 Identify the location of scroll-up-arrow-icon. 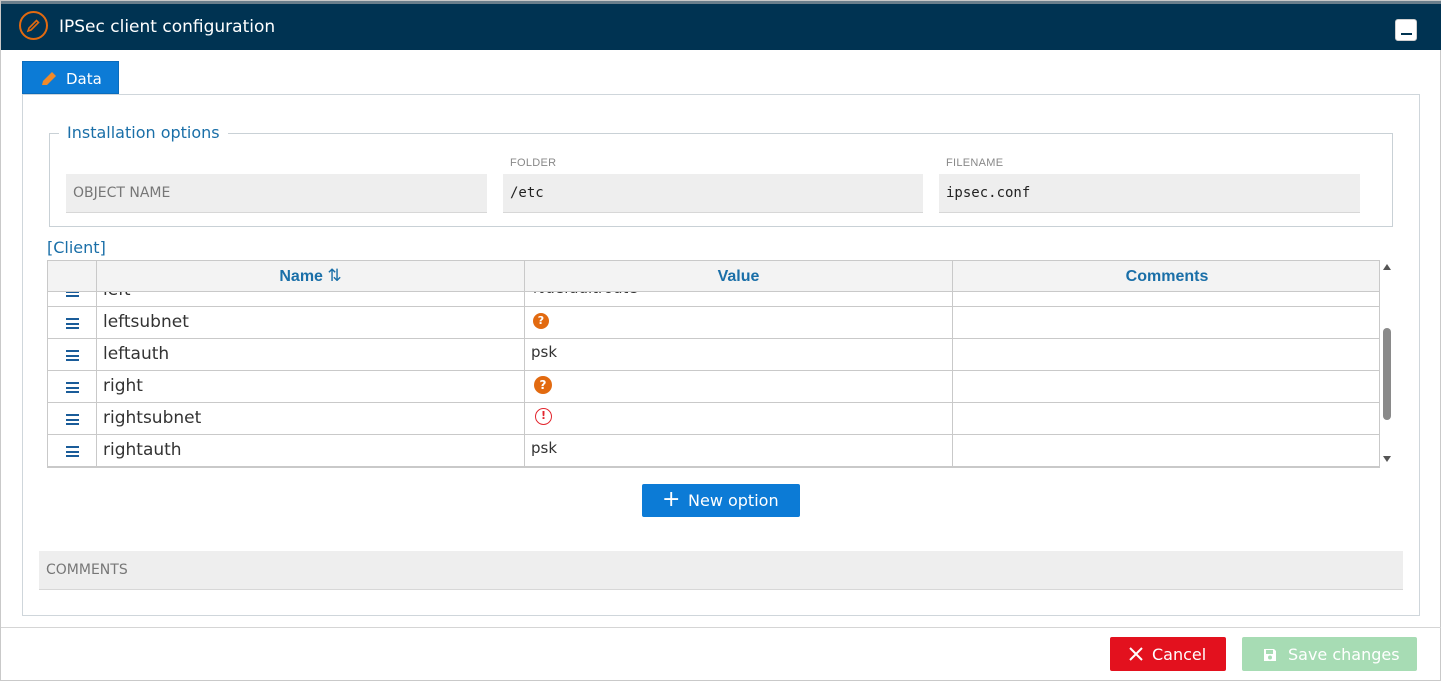
(1387, 267).